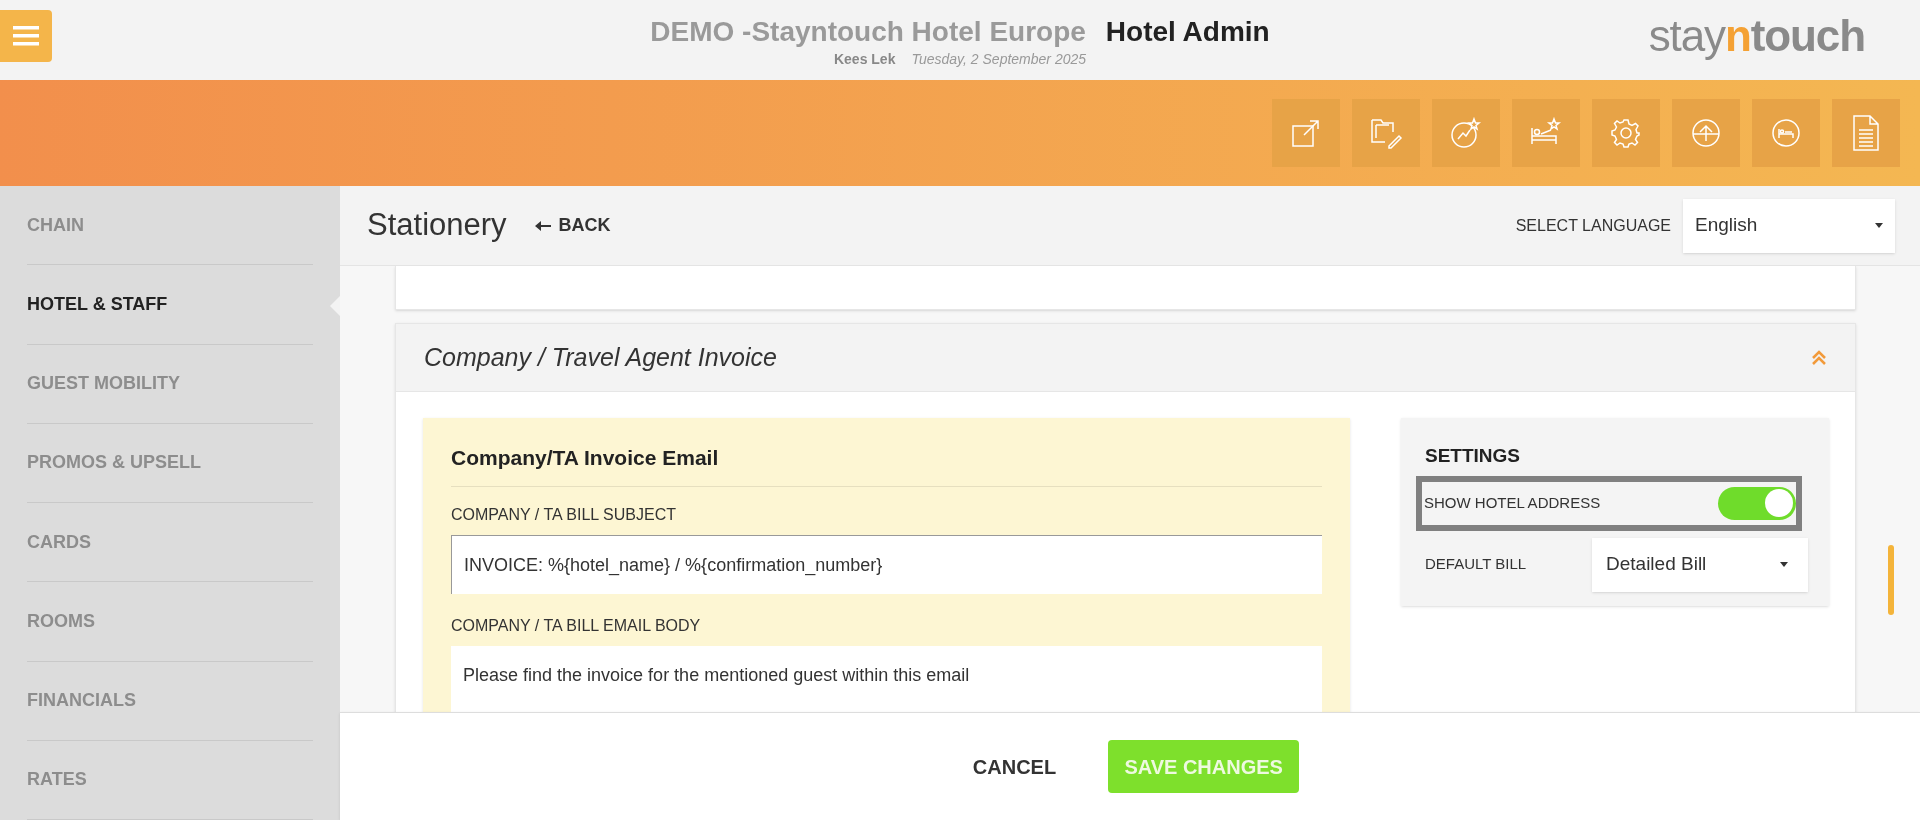 The width and height of the screenshot is (1920, 820). Describe the element at coordinates (170, 305) in the screenshot. I see `sidebar-item: HOTEL & STAFF` at that location.